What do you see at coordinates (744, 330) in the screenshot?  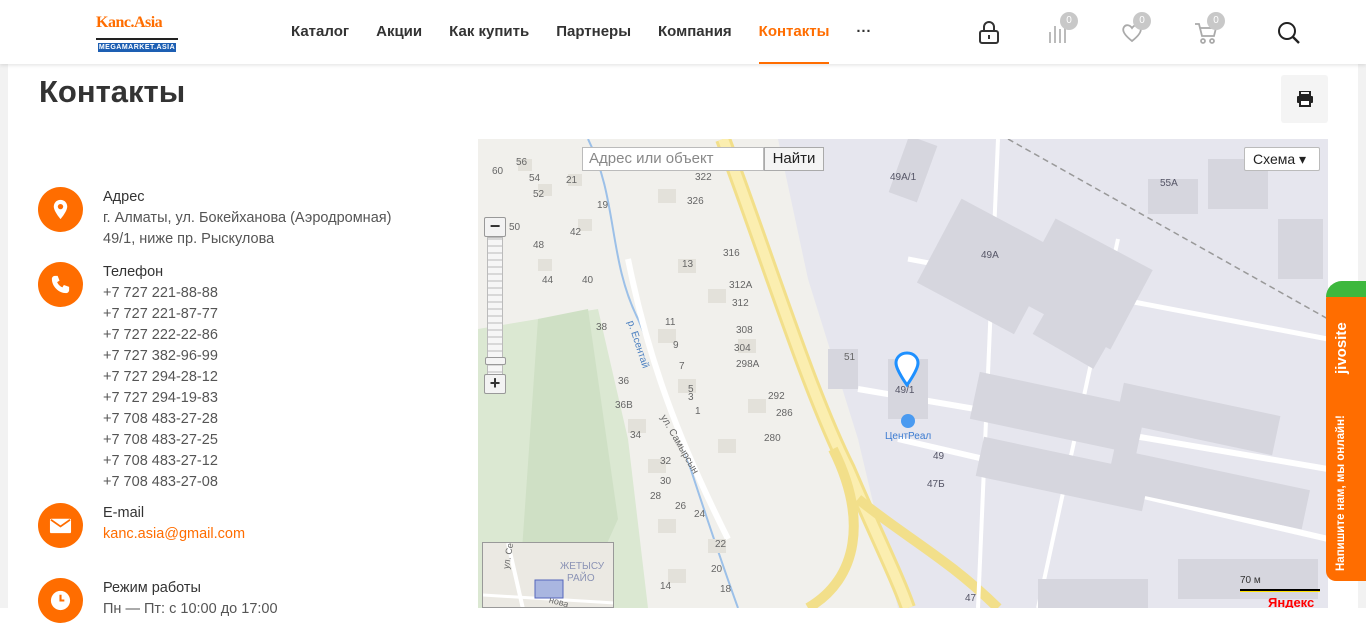 I see `map-label: 308` at bounding box center [744, 330].